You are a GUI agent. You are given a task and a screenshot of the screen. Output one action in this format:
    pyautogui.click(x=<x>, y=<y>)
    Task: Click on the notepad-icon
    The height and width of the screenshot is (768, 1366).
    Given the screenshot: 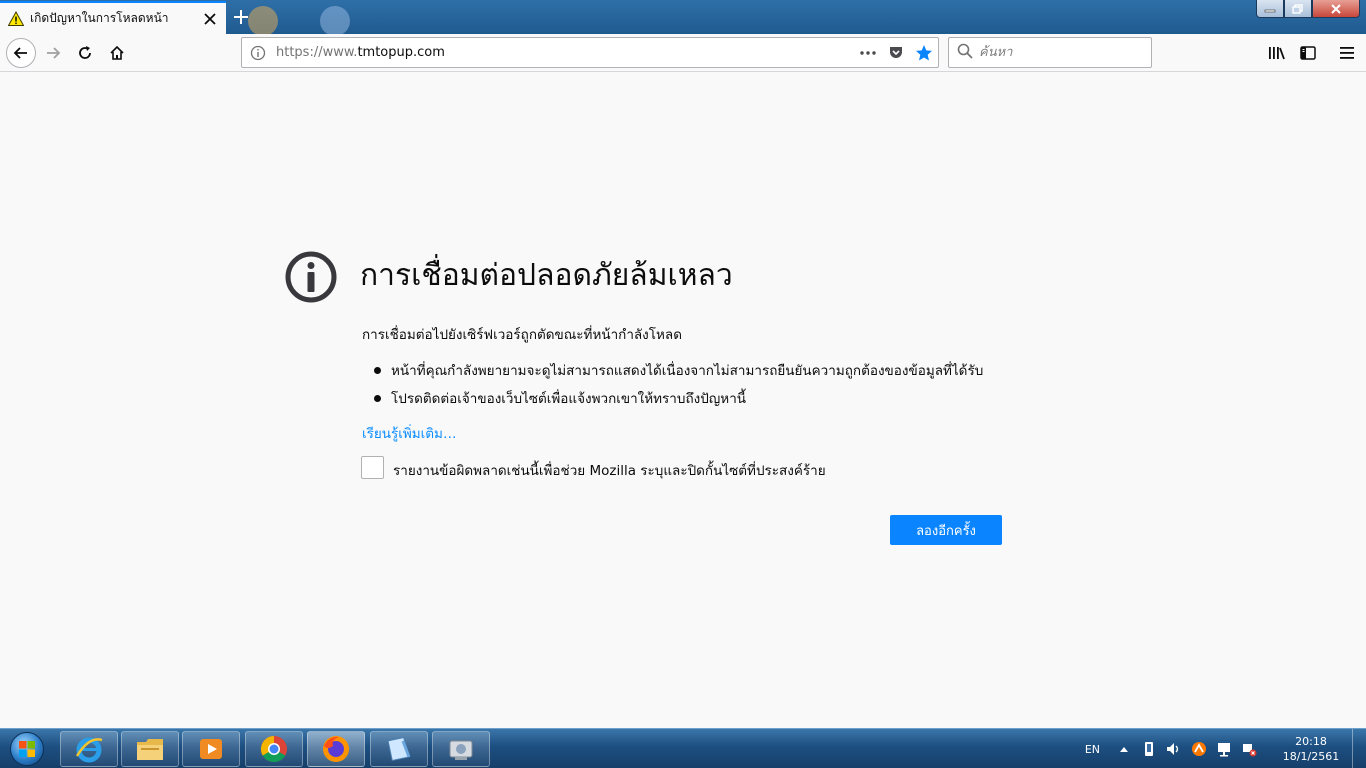 What is the action you would take?
    pyautogui.click(x=399, y=749)
    